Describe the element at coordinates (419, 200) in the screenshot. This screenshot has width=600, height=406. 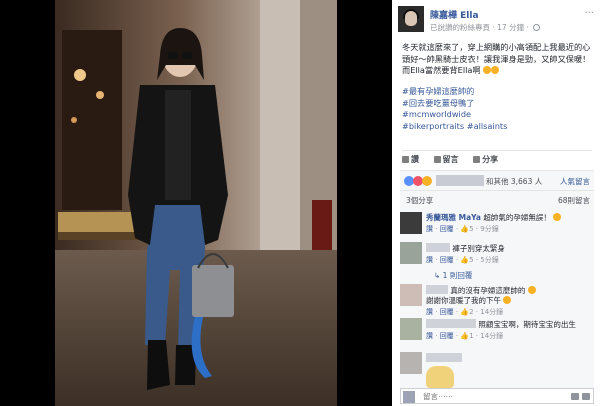
I see `share-count: 3個分享` at that location.